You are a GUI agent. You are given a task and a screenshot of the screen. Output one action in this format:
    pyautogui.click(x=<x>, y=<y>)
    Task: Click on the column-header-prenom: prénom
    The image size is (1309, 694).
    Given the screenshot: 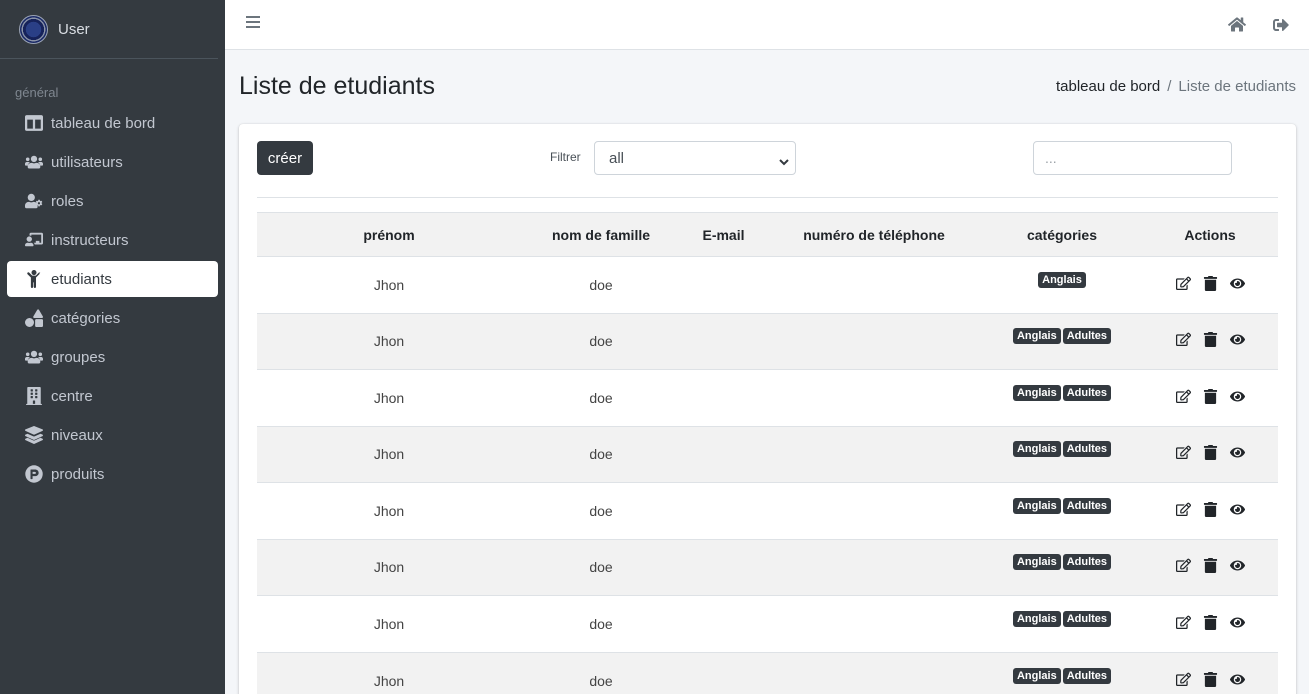 What is the action you would take?
    pyautogui.click(x=389, y=234)
    